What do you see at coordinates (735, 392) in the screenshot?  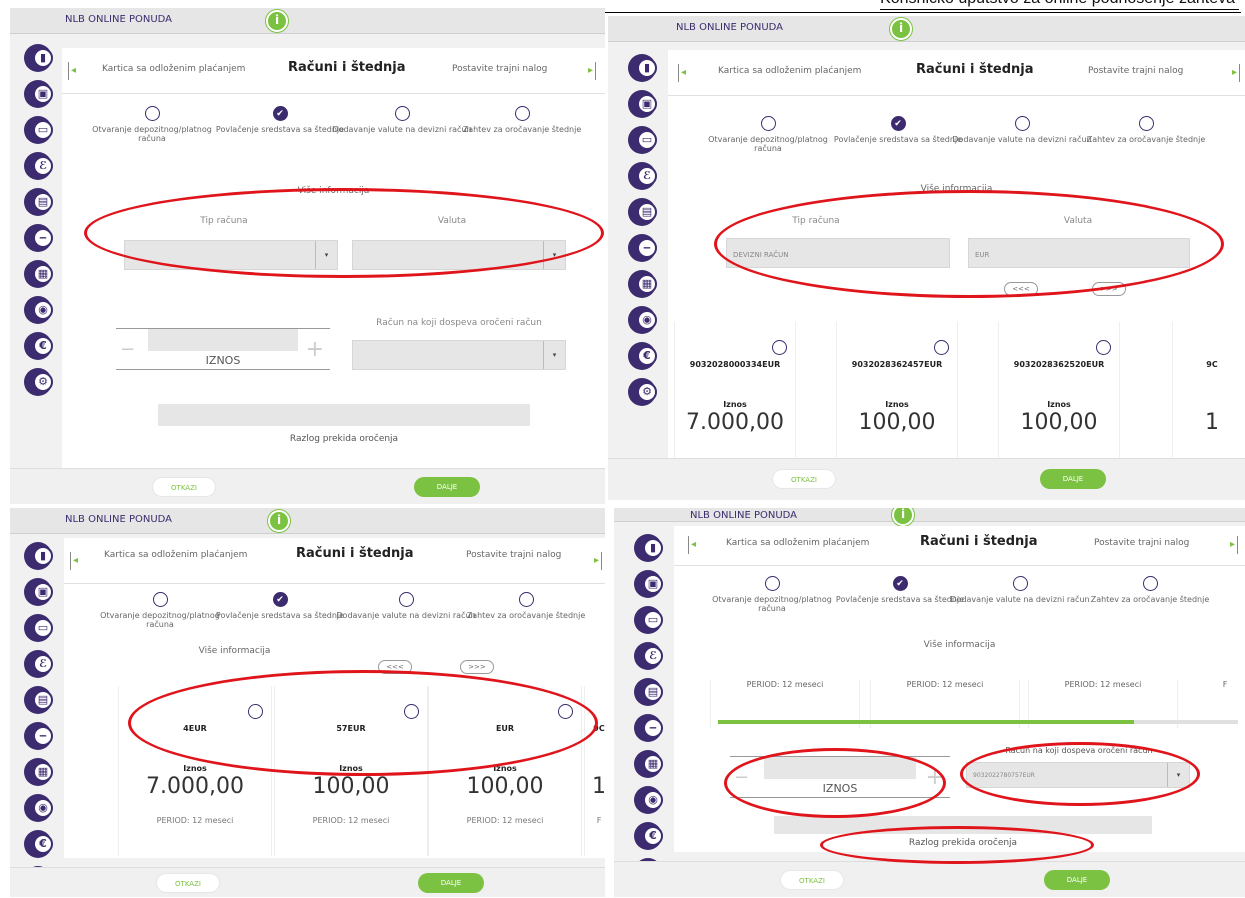 I see `account-card: 9032028000334EUR Iznos 7.000,00` at bounding box center [735, 392].